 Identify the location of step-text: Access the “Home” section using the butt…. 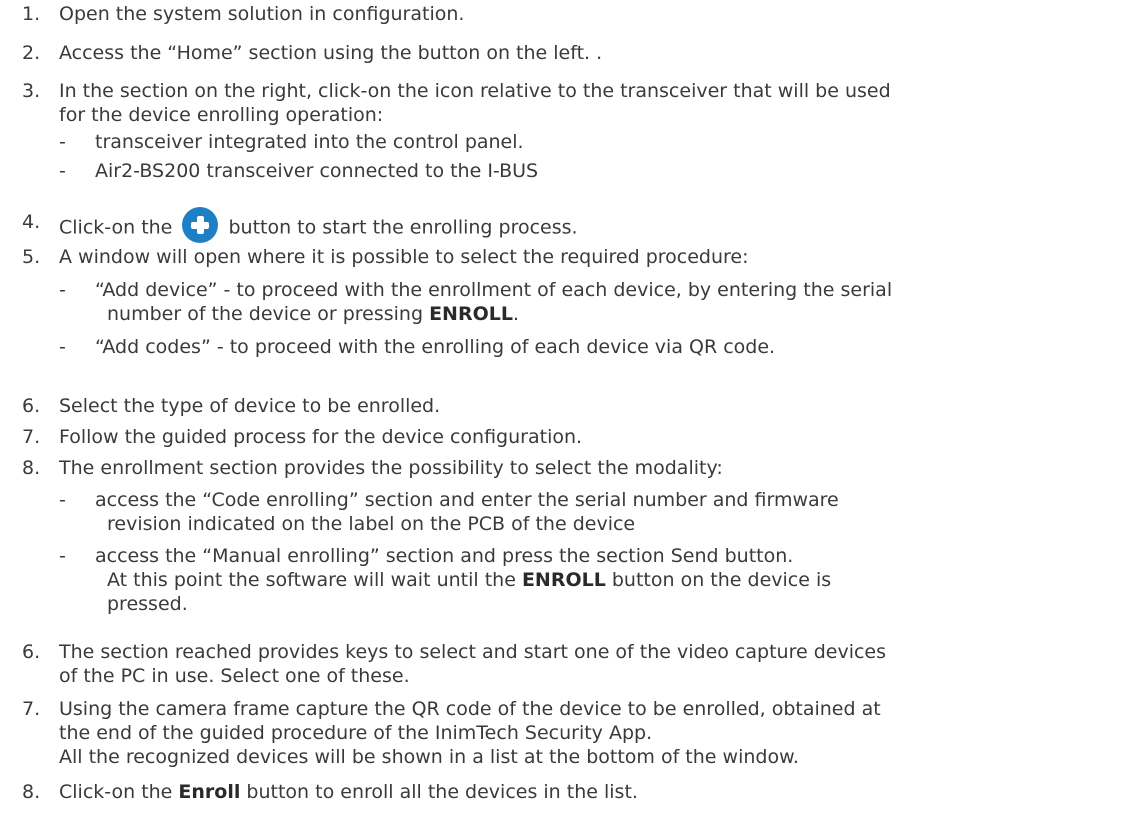
(331, 53).